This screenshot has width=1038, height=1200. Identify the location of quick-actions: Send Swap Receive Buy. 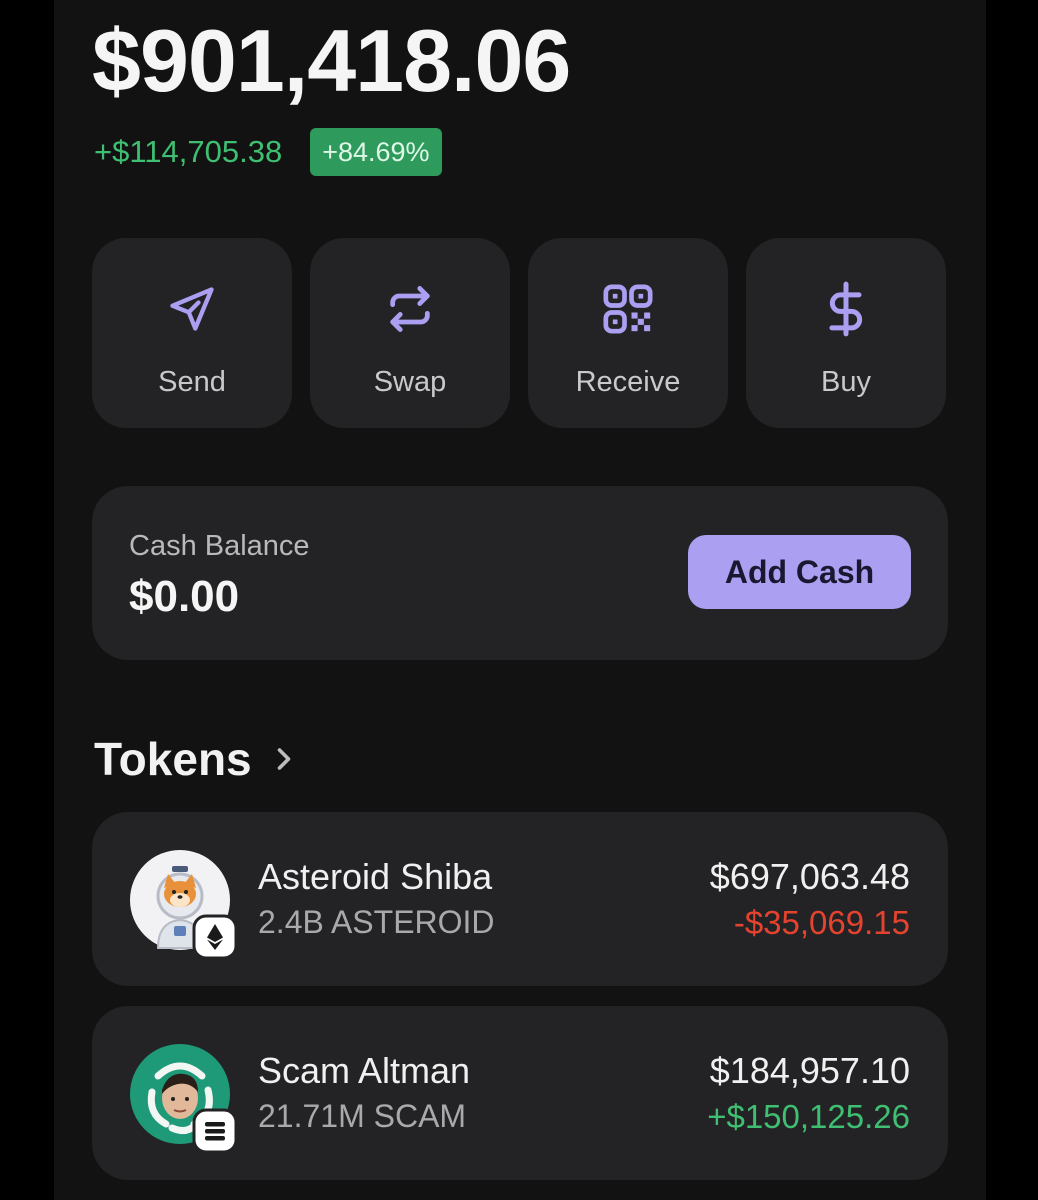
(519, 333).